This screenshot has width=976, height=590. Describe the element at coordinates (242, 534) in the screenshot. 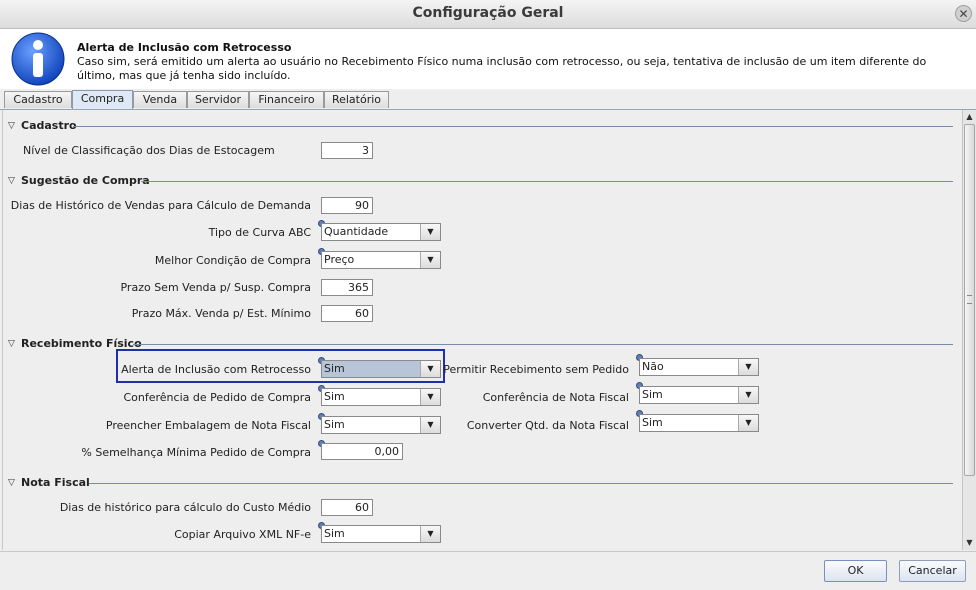

I see `copiar-xml-label: Copiar Arquivo XML NF-e` at that location.